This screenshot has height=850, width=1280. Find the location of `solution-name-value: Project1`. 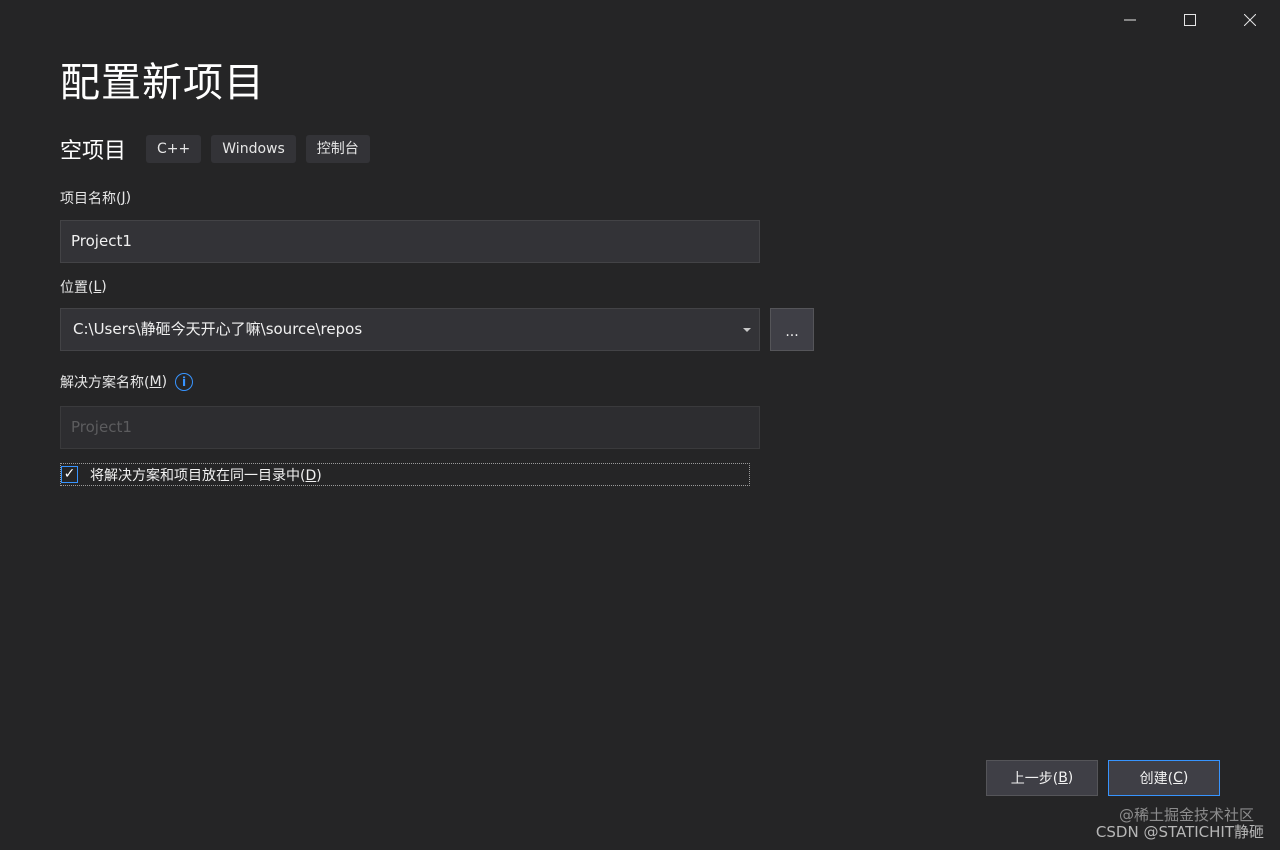

solution-name-value: Project1 is located at coordinates (101, 427).